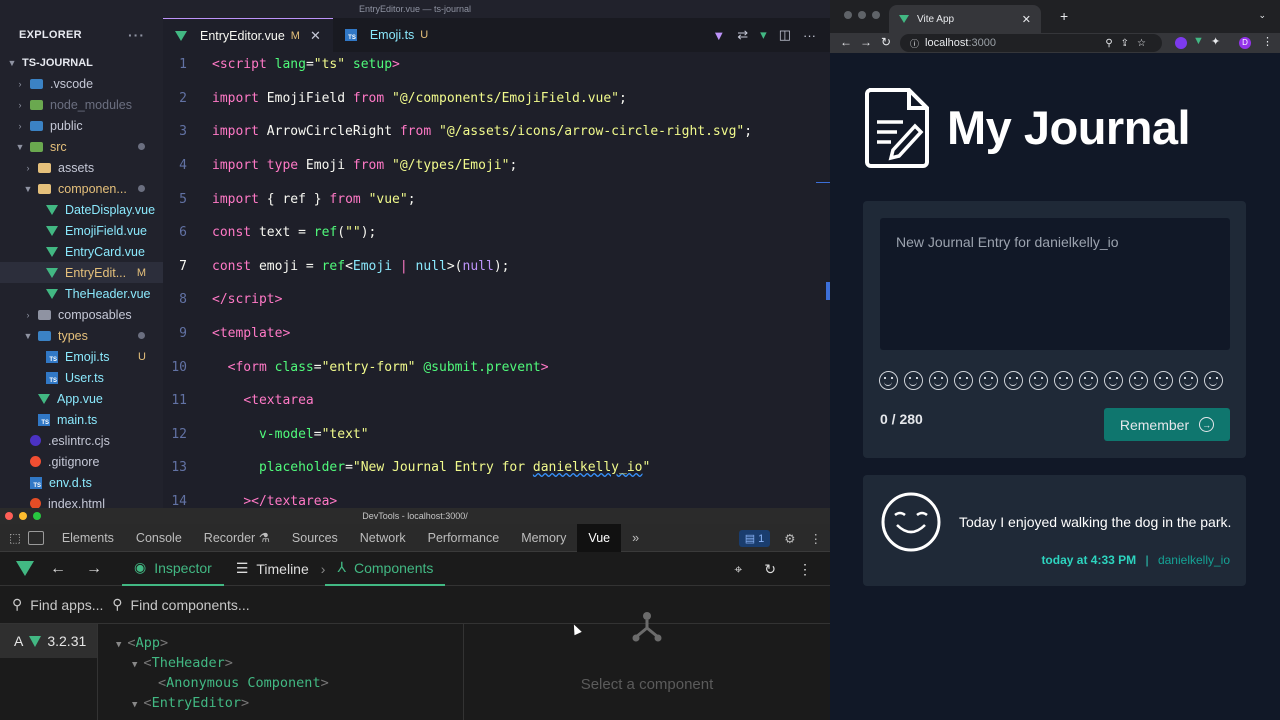 Image resolution: width=1280 pixels, height=720 pixels. Describe the element at coordinates (1129, 43) in the screenshot. I see `zoom-share-star-icons: ⚲⇪☆` at that location.